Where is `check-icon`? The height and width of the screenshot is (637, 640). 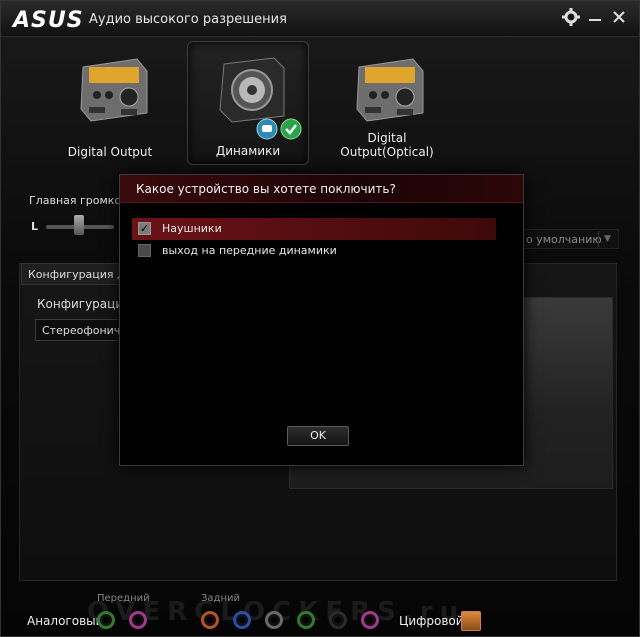 check-icon is located at coordinates (291, 129).